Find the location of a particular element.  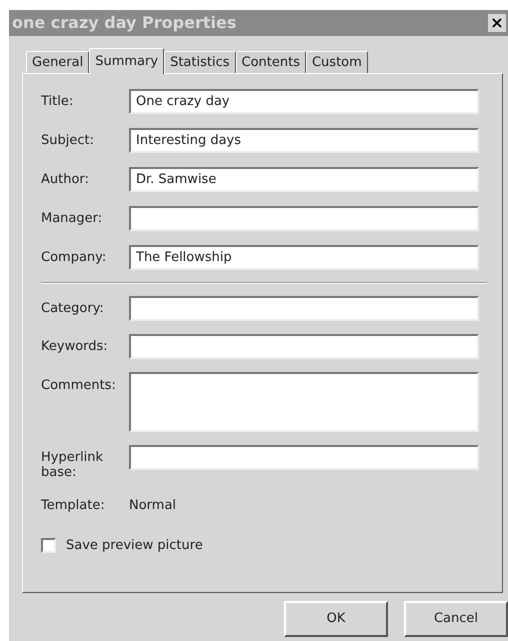

text-field: The Fellowship is located at coordinates (304, 257).